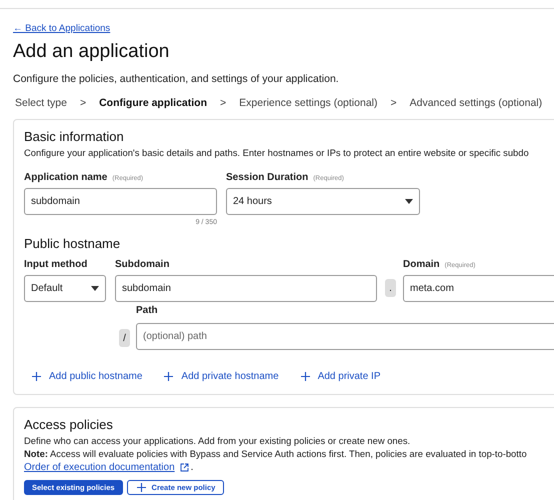  What do you see at coordinates (323, 201) in the screenshot?
I see `session-duration-select: 24 hours` at bounding box center [323, 201].